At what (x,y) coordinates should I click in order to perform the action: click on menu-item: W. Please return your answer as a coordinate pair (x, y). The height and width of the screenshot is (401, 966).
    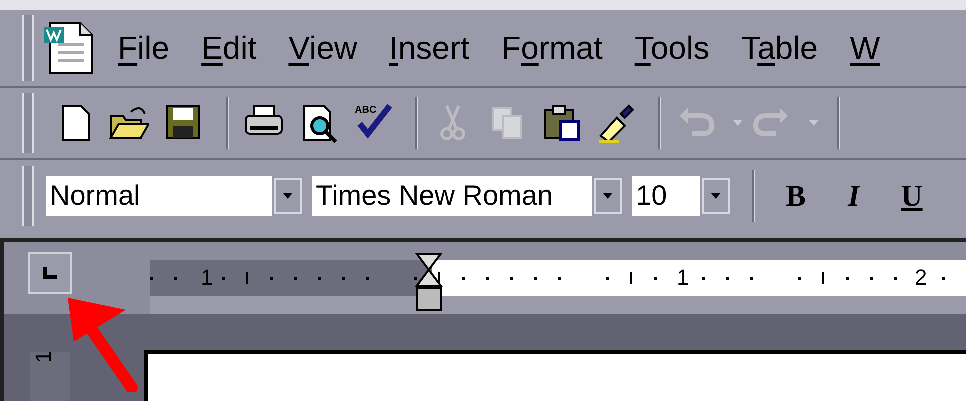
    Looking at the image, I should click on (865, 48).